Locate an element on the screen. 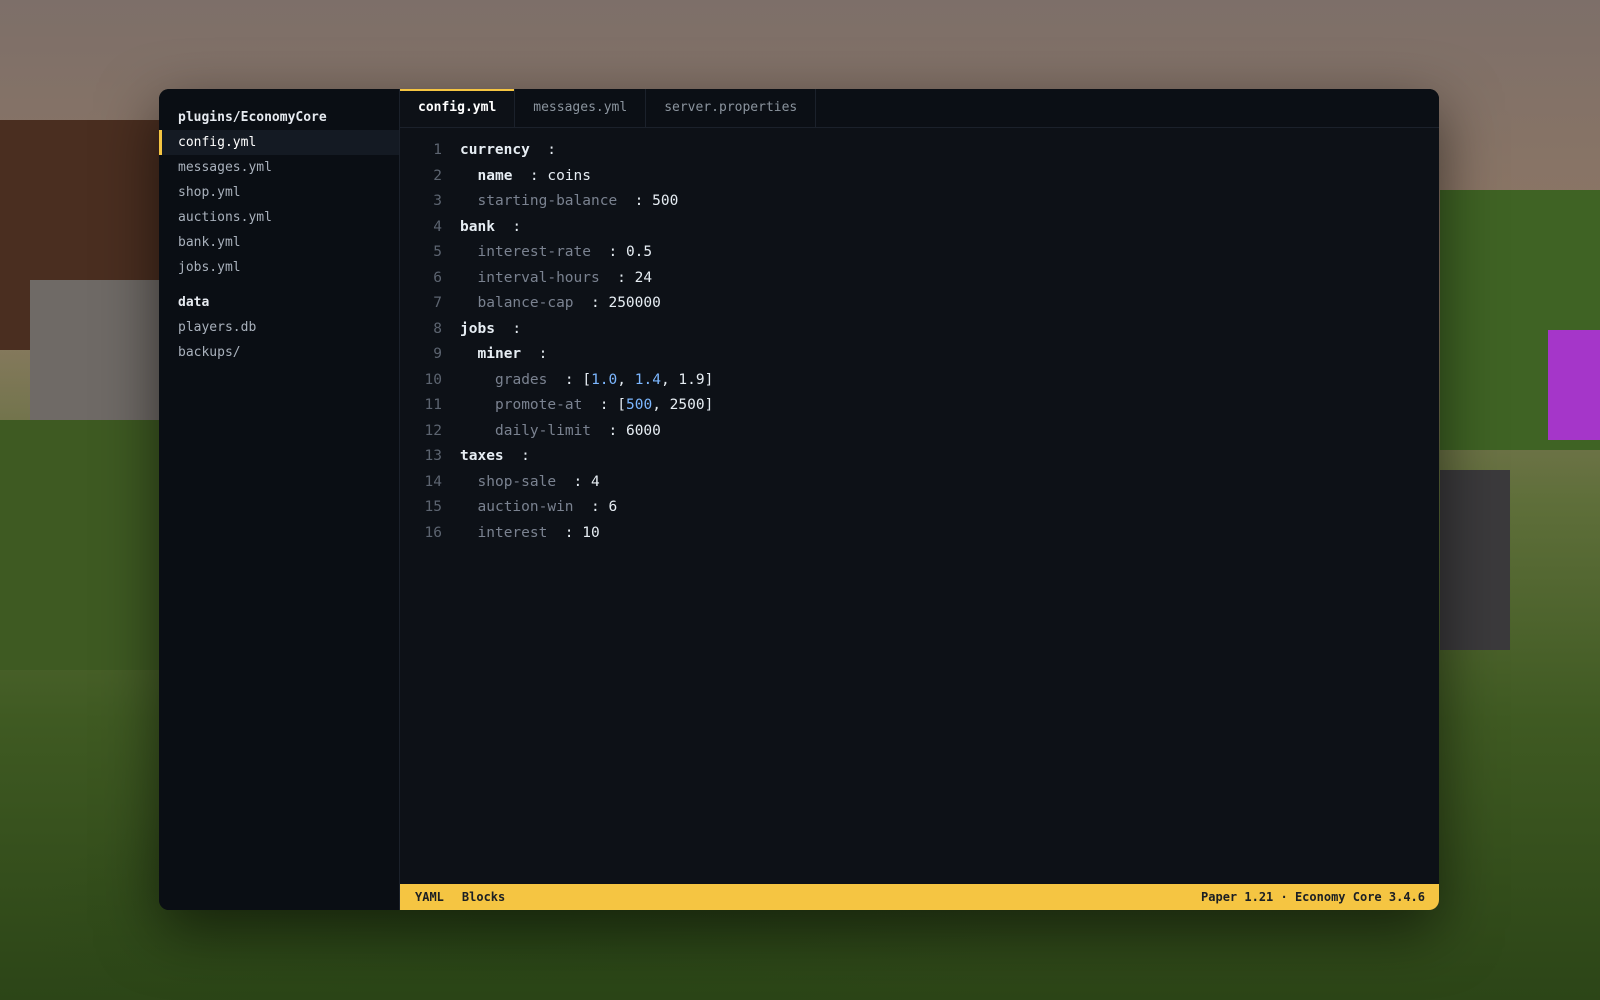 Image resolution: width=1600 pixels, height=1000 pixels. line-number: 14 is located at coordinates (433, 481).